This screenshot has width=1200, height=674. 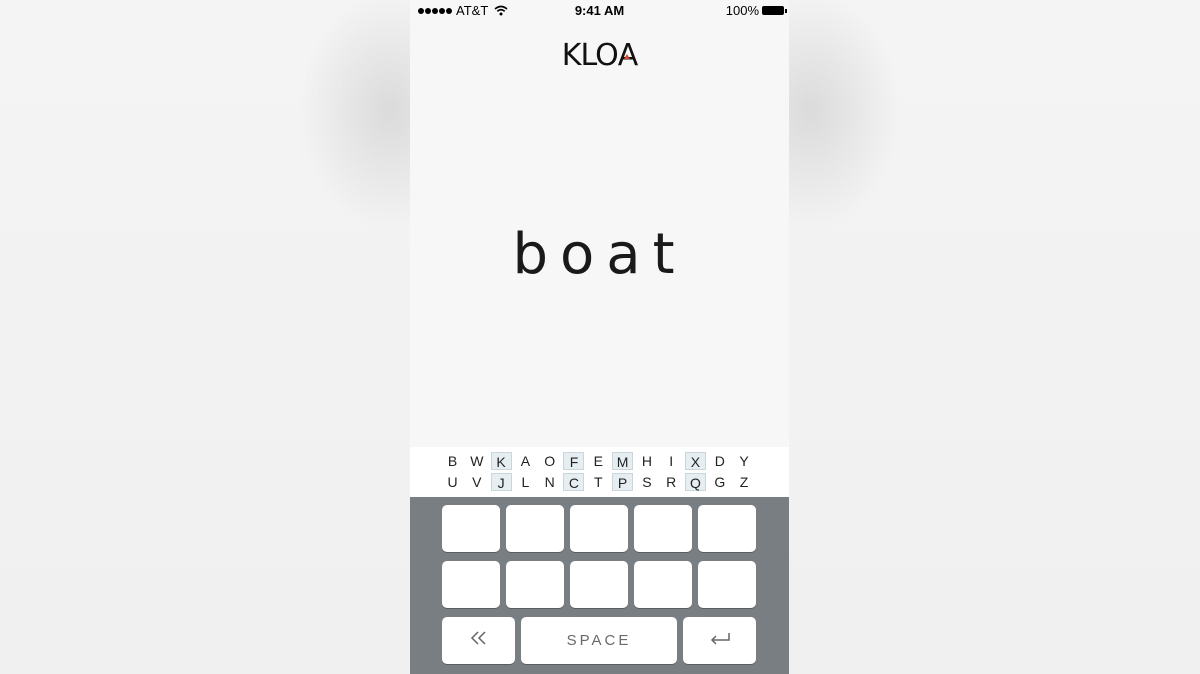 I want to click on letter-tile: K, so click(x=501, y=461).